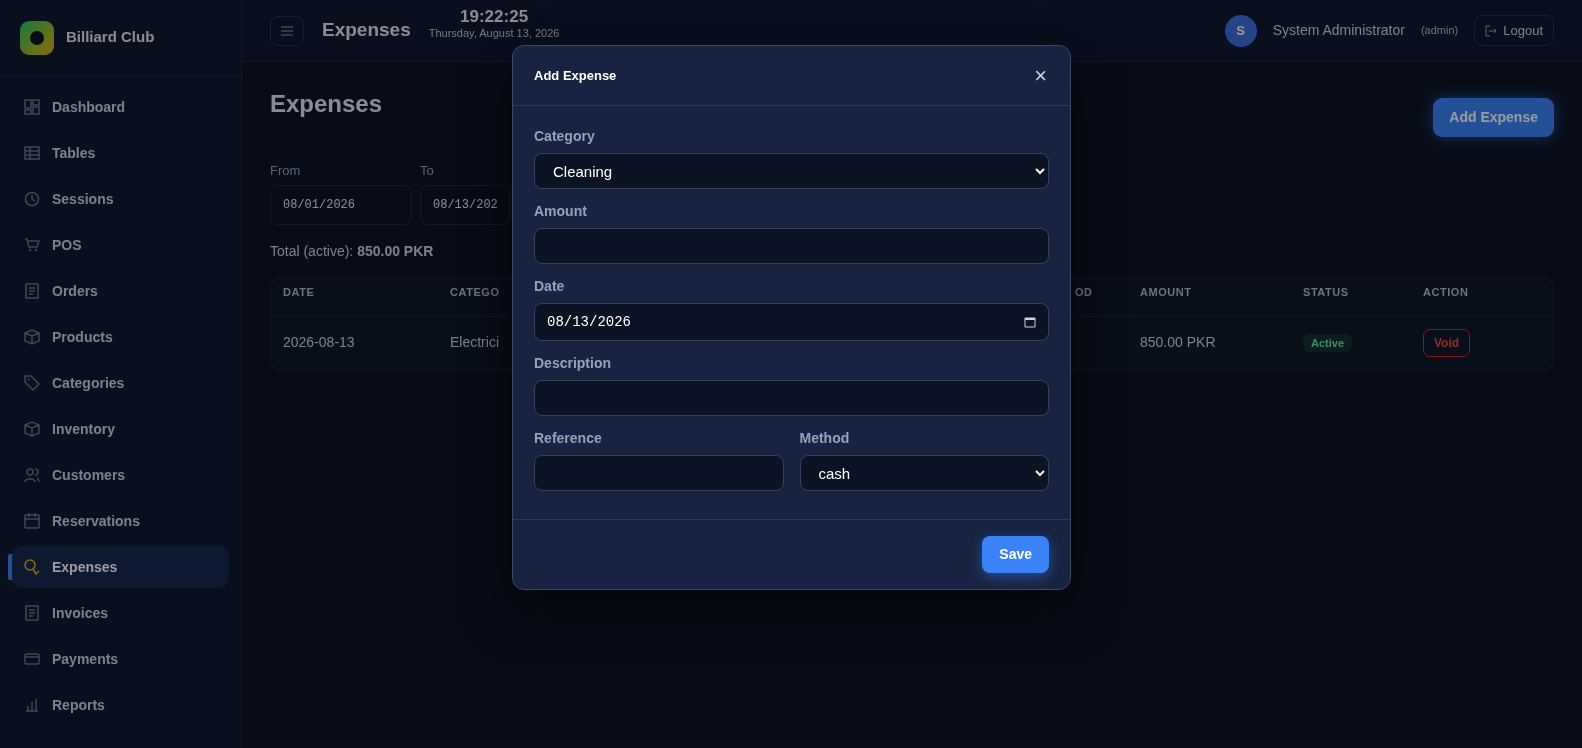 This screenshot has height=748, width=1582. What do you see at coordinates (120, 613) in the screenshot?
I see `sidebar-item: Invoices` at bounding box center [120, 613].